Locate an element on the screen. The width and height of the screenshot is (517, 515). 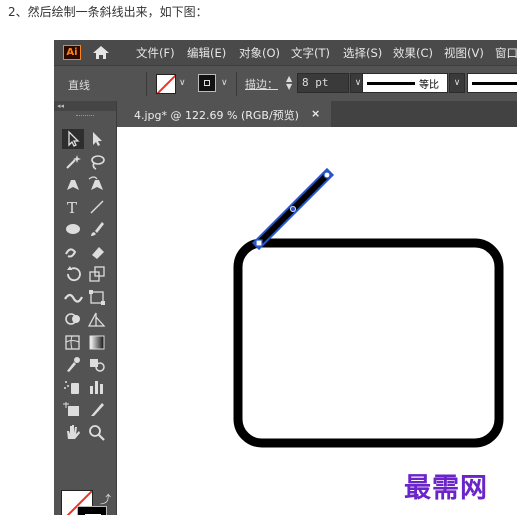
fill-swatch is located at coordinates (166, 84).